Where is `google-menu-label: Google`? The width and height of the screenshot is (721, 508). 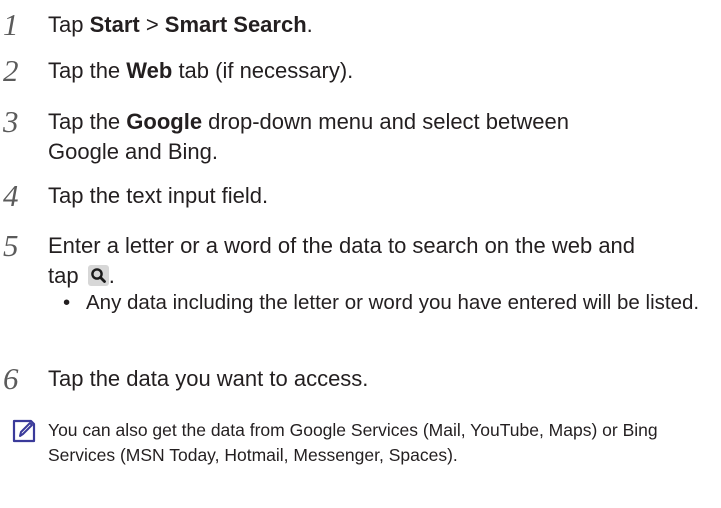 google-menu-label: Google is located at coordinates (164, 121).